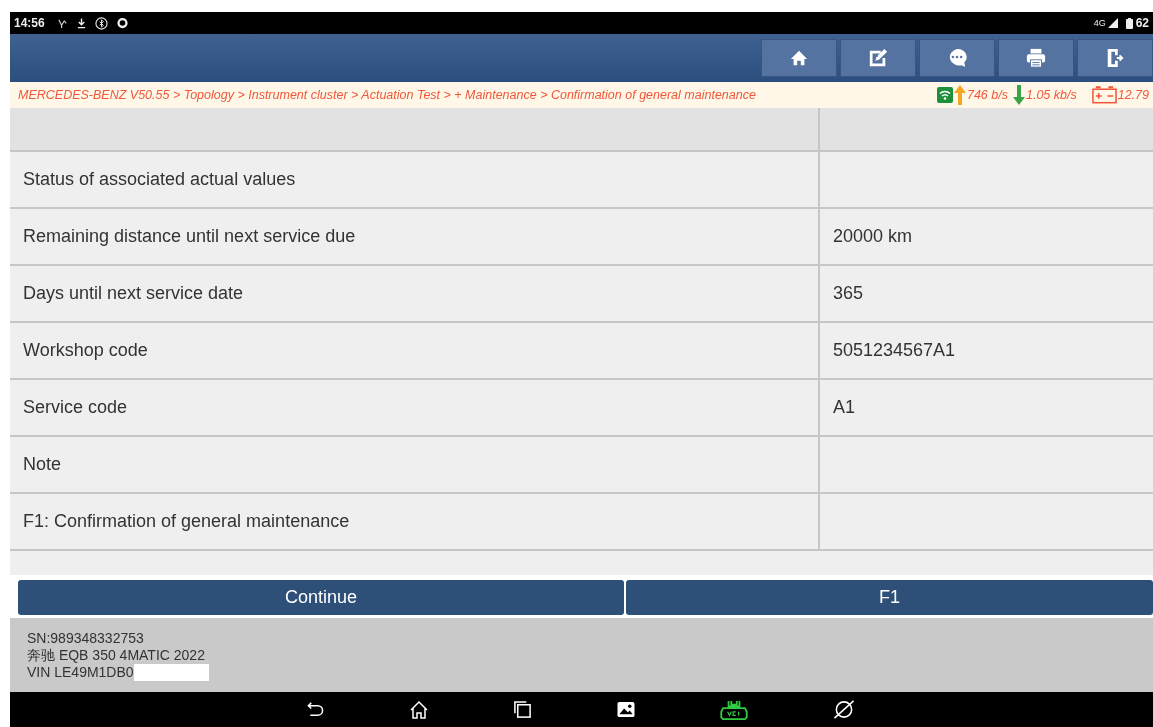  Describe the element at coordinates (844, 407) in the screenshot. I see `parameter-value: A1` at that location.